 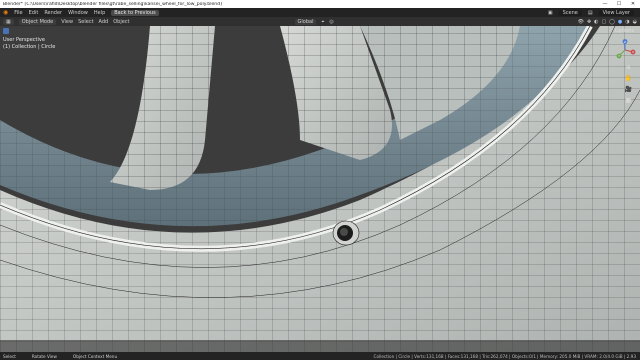 I want to click on menu-help: Help, so click(x=99, y=13).